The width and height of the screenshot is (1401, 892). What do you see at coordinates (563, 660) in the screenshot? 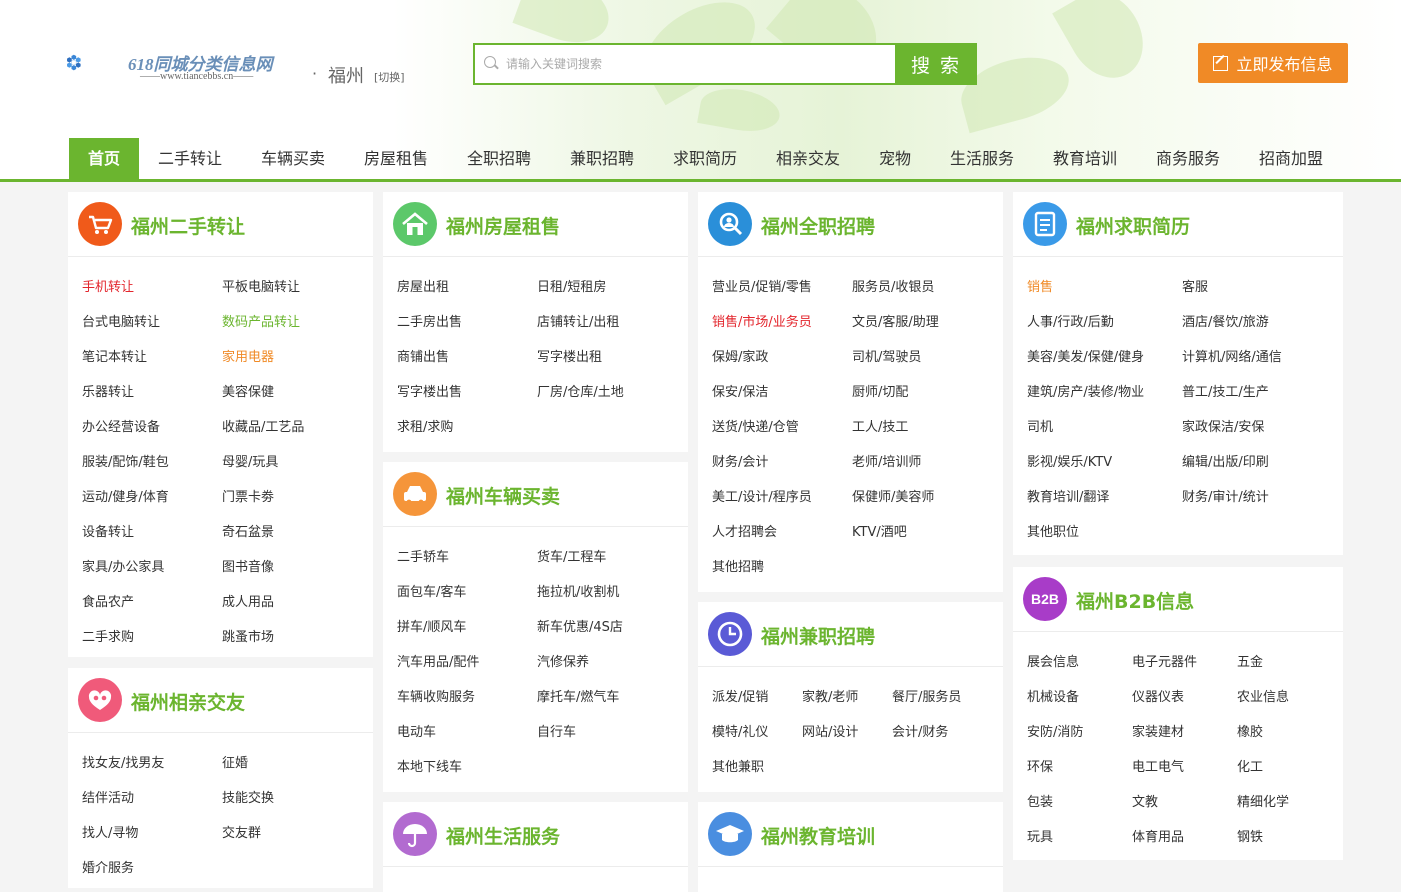
I see `category-link: 汽修保养` at bounding box center [563, 660].